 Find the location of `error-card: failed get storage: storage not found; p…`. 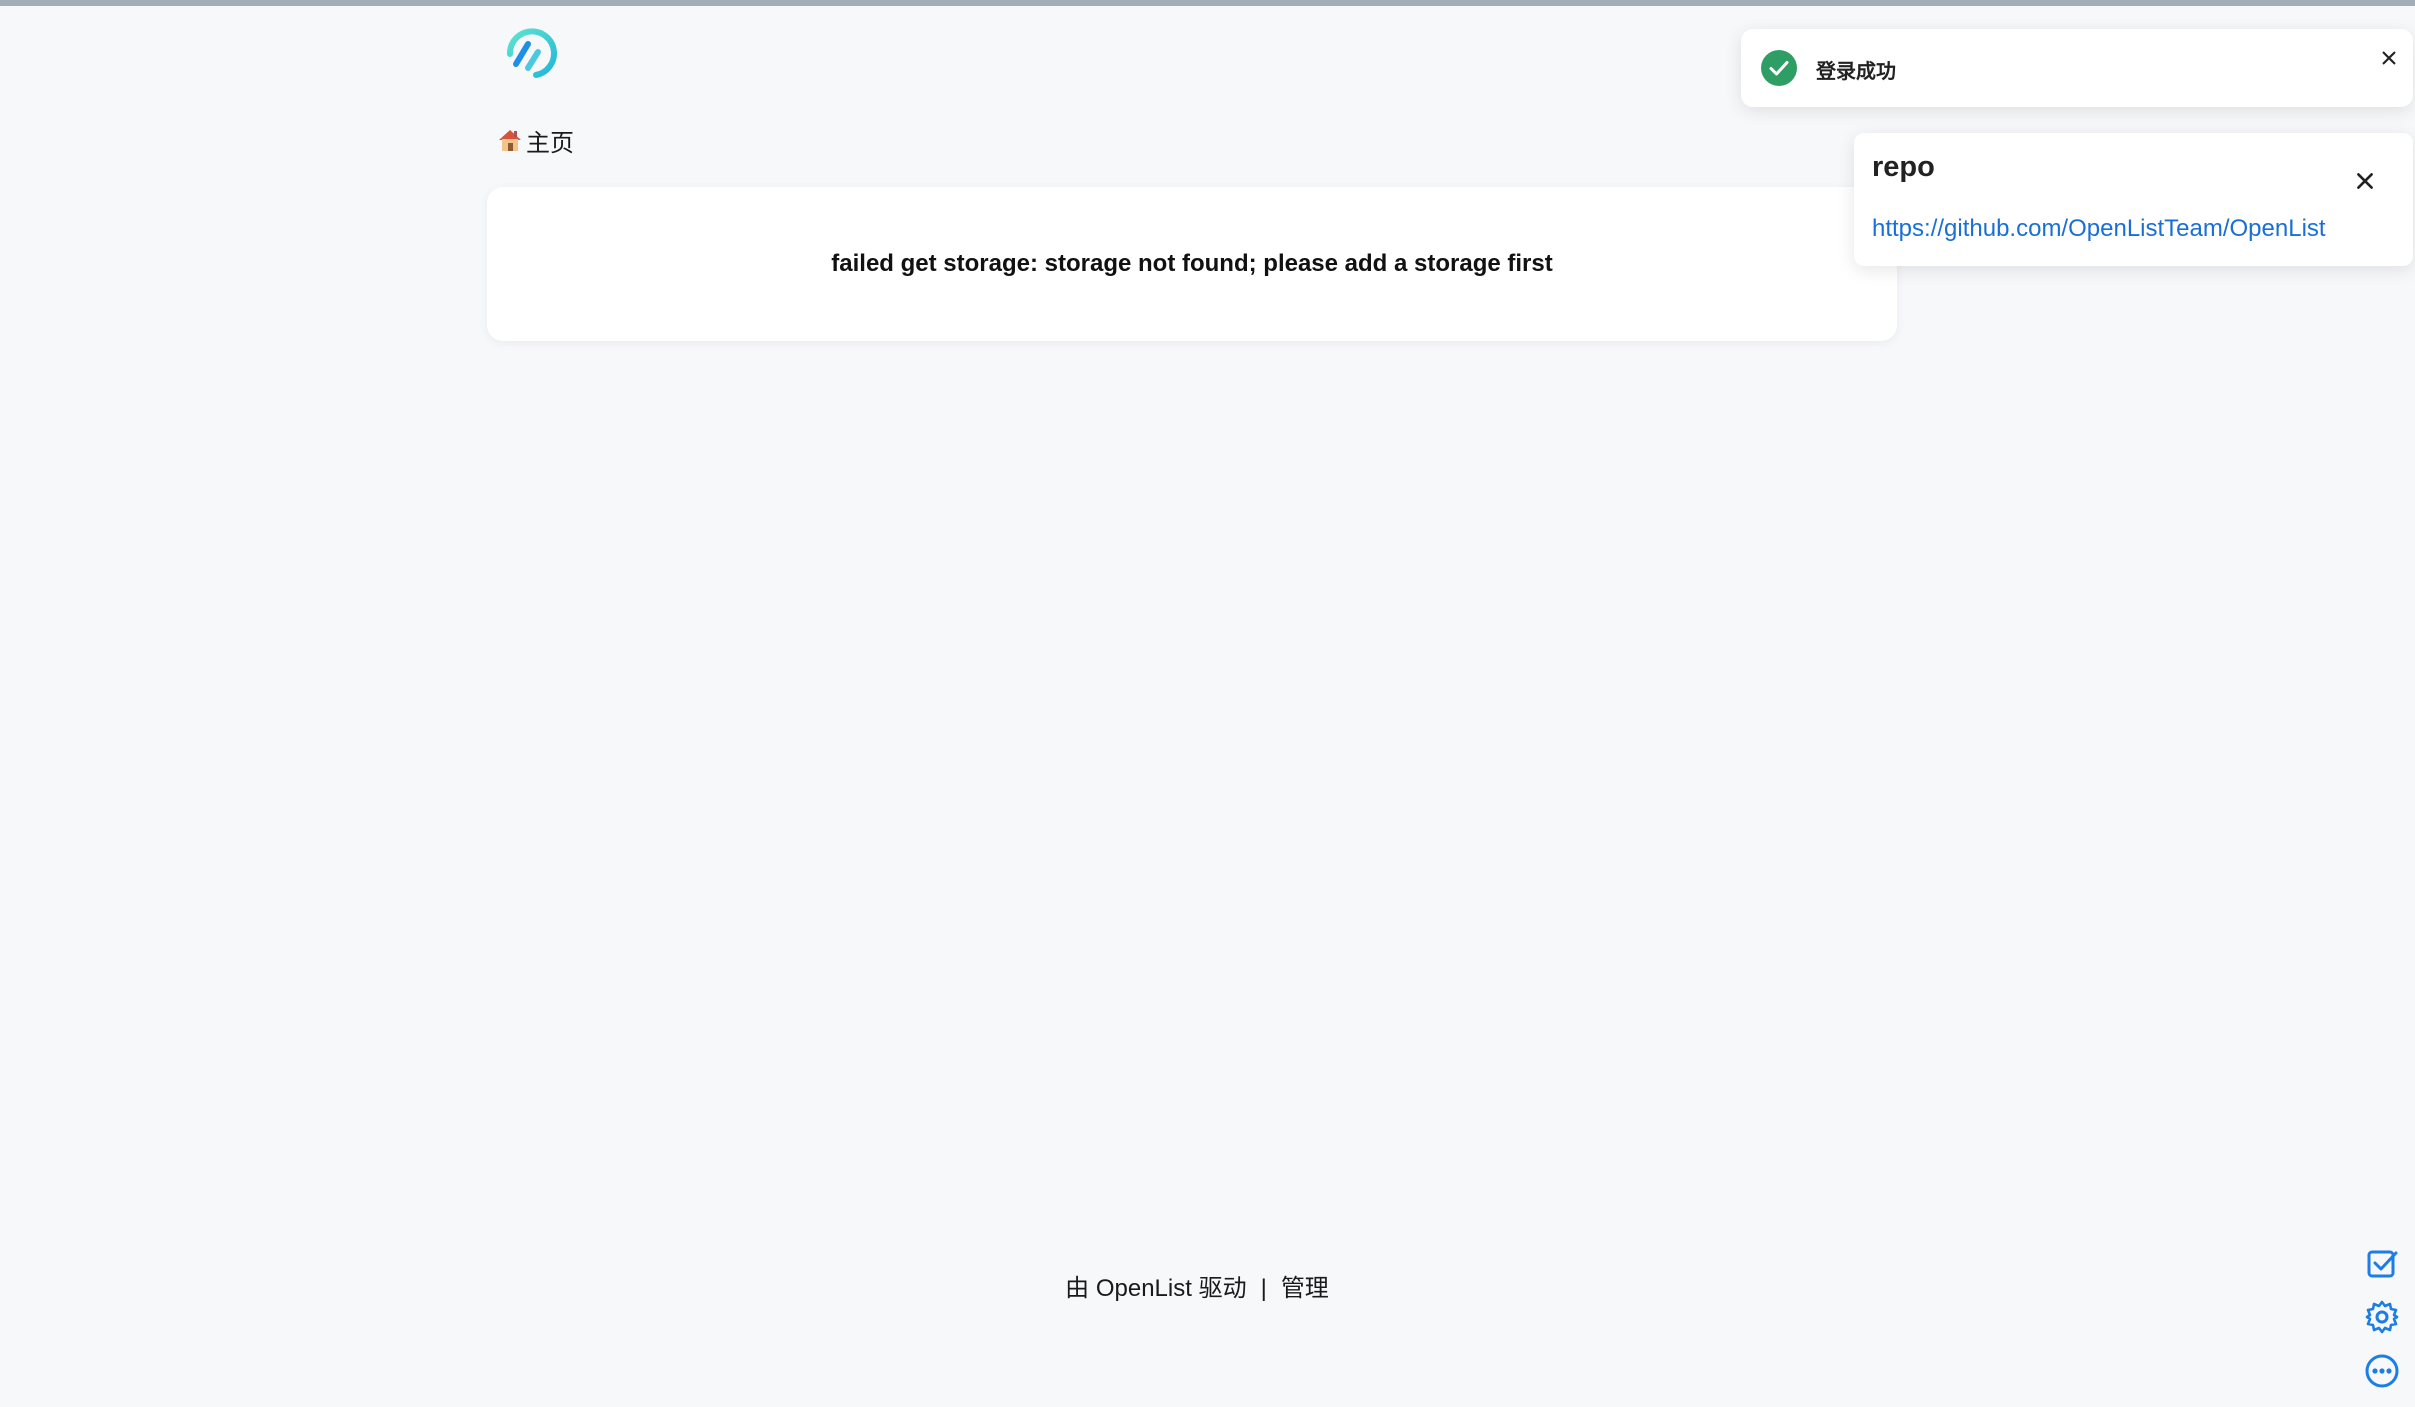

error-card: failed get storage: storage not found; p… is located at coordinates (1192, 264).